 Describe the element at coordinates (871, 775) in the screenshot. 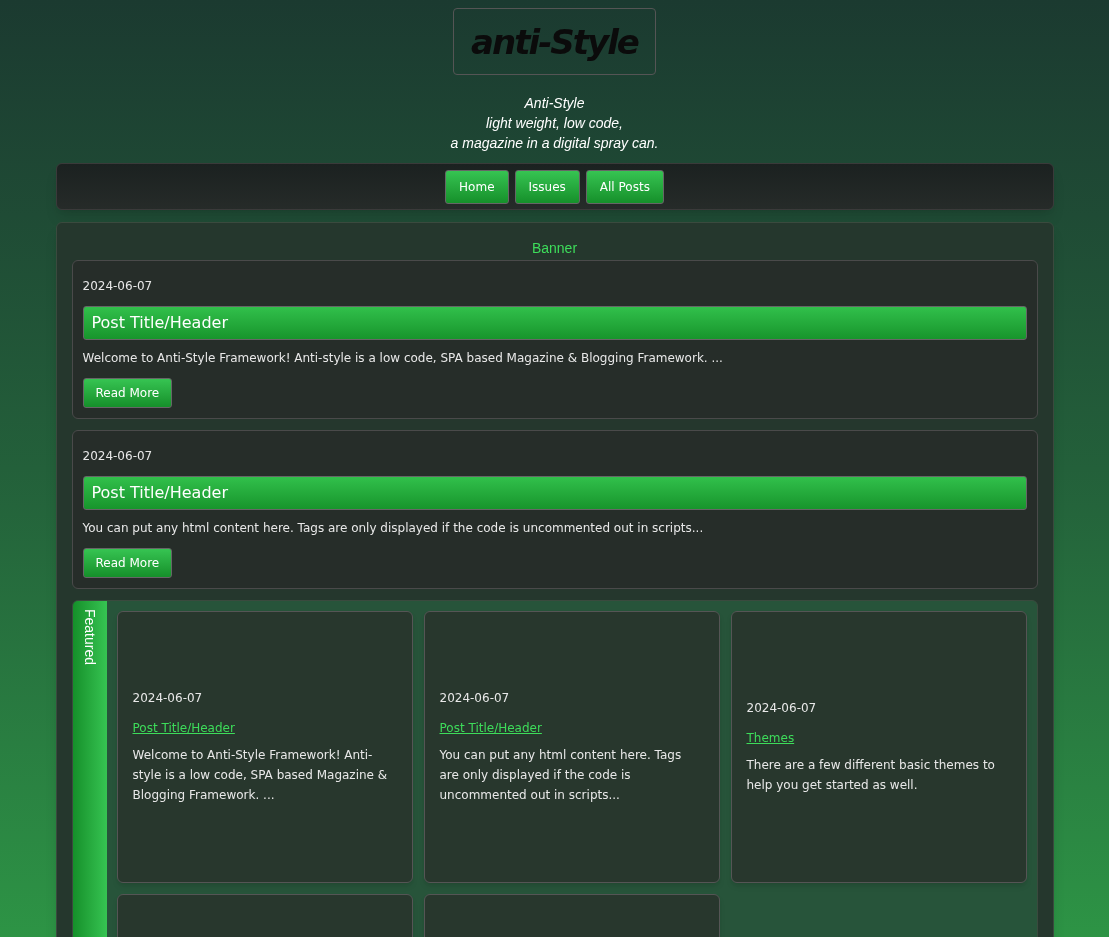

I see `card-excerpt: There are a few different basic themes to help you get started as well.` at that location.